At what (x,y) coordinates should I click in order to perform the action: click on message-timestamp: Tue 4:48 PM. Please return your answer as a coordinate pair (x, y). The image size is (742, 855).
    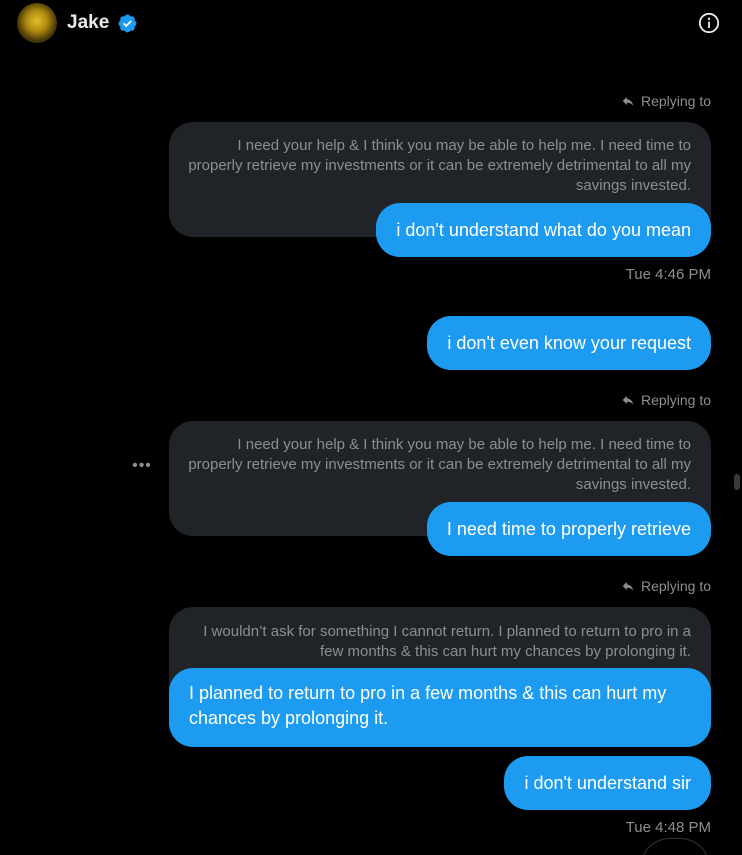
    Looking at the image, I should click on (668, 827).